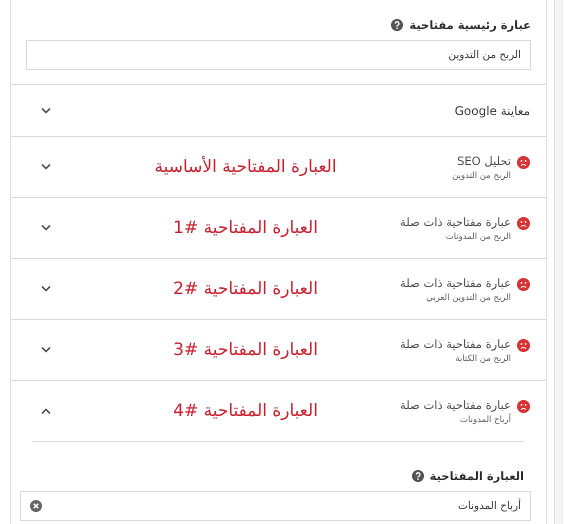 Image resolution: width=565 pixels, height=524 pixels. What do you see at coordinates (485, 419) in the screenshot?
I see `section-subtitle: أرباح المدونات` at bounding box center [485, 419].